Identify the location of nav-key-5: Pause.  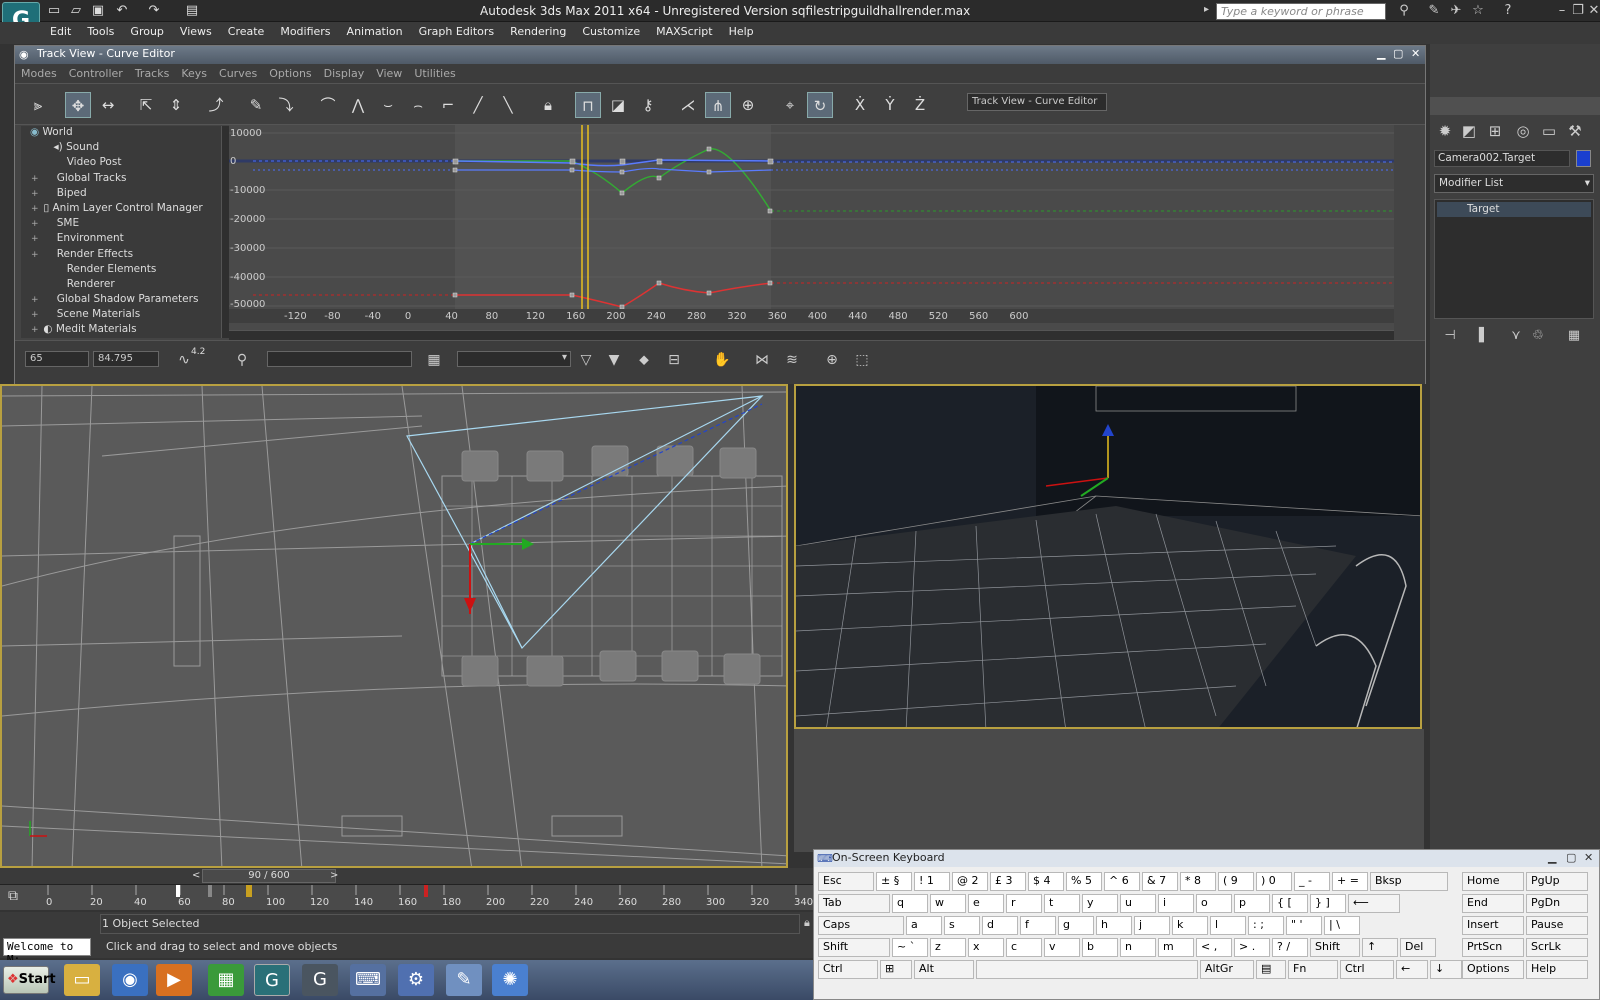
(1557, 925).